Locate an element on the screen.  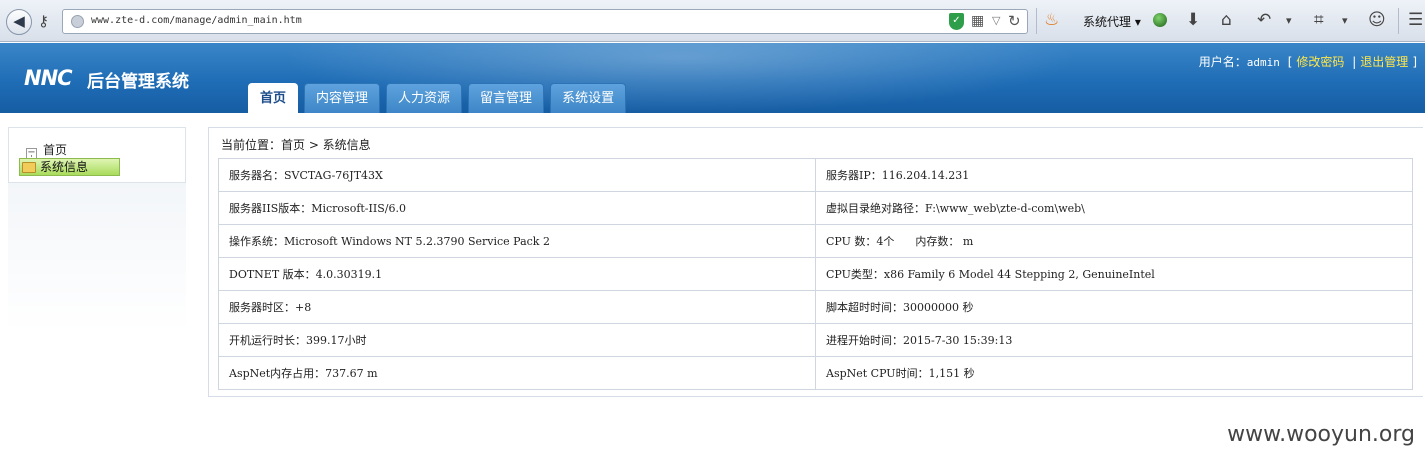
download-icon: ⬇ is located at coordinates (1193, 20).